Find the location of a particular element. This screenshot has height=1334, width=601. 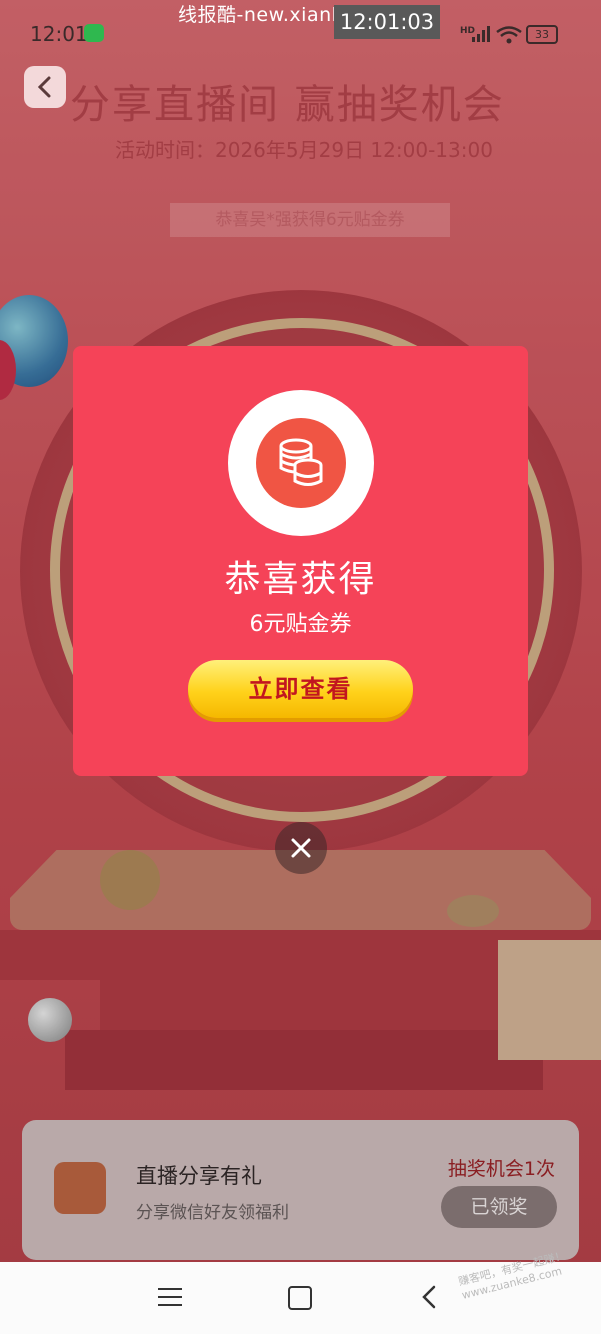

close-icon is located at coordinates (301, 848).